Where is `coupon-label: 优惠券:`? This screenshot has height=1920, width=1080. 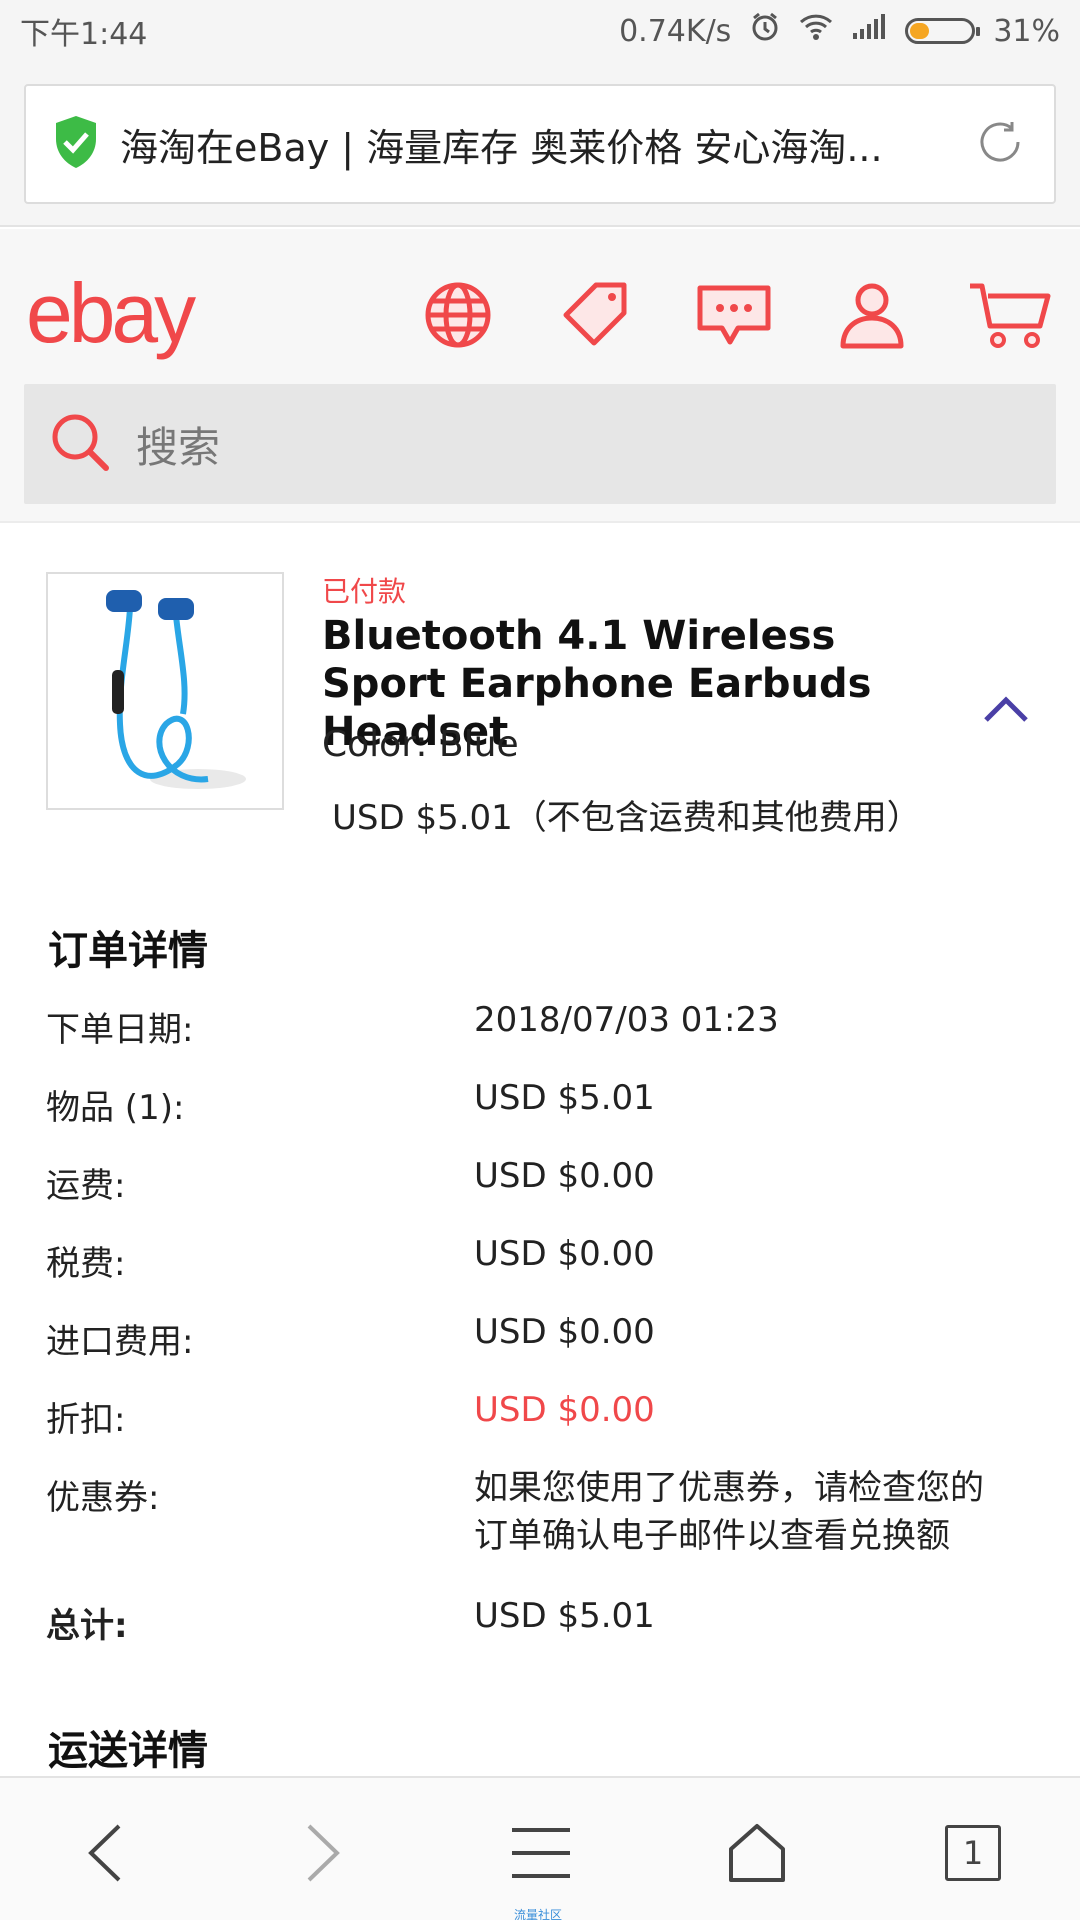
coupon-label: 优惠券: is located at coordinates (103, 1498).